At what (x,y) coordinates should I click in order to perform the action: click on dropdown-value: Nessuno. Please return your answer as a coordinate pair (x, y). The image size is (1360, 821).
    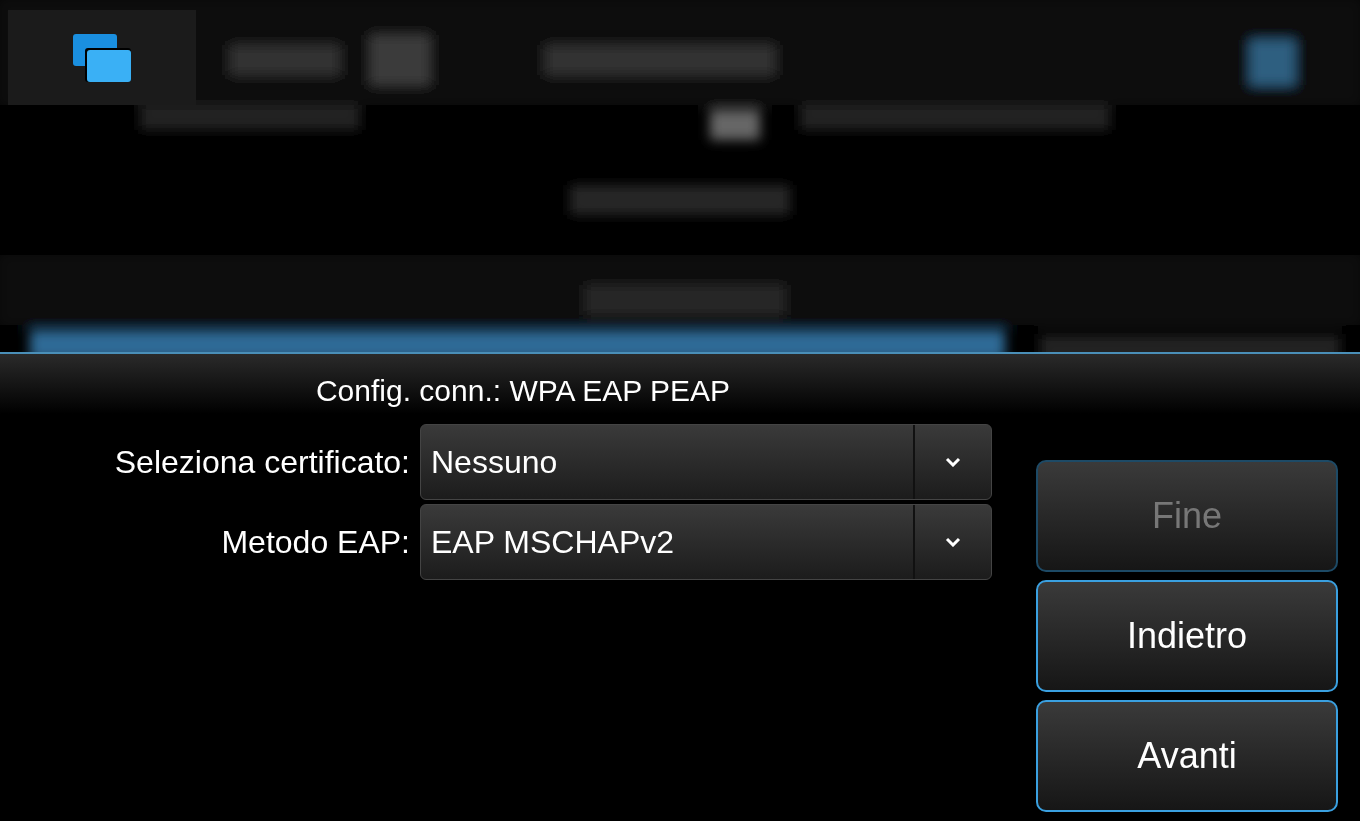
    Looking at the image, I should click on (494, 462).